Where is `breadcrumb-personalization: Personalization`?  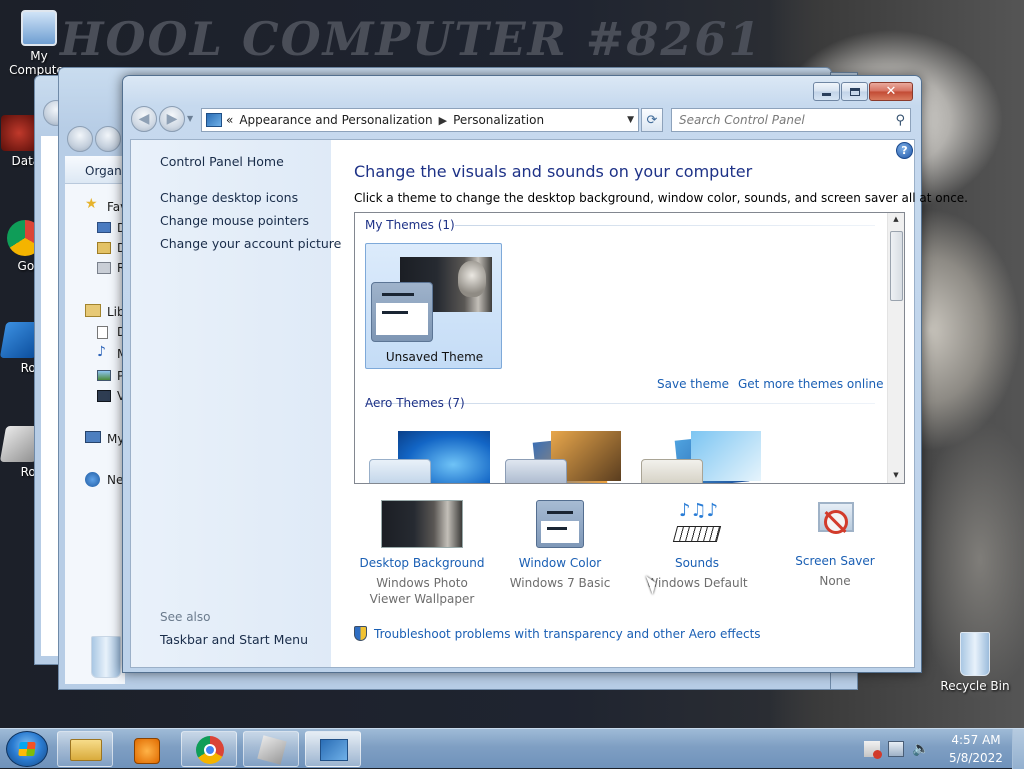
breadcrumb-personalization: Personalization is located at coordinates (498, 120).